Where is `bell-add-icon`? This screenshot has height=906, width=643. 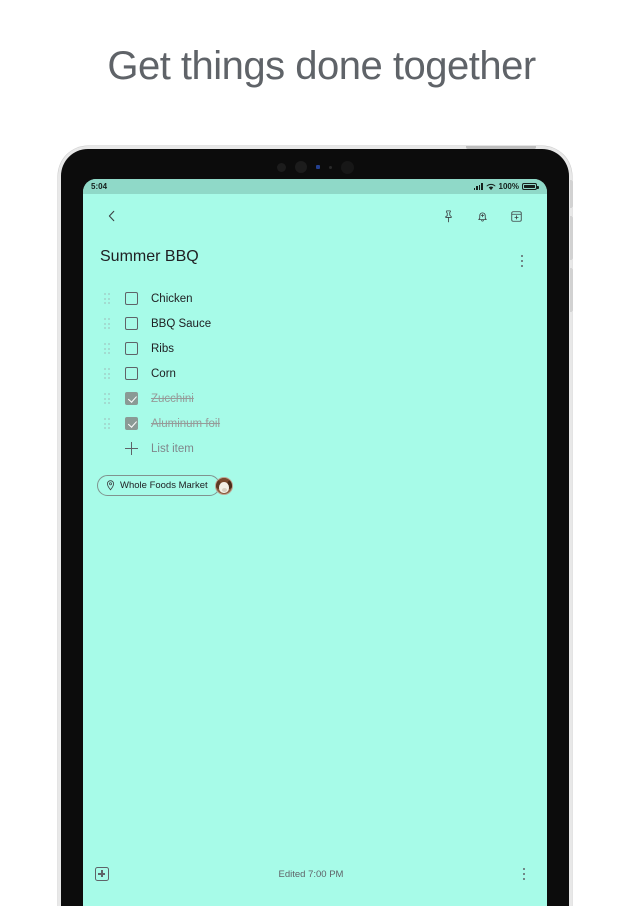
bell-add-icon is located at coordinates (482, 216).